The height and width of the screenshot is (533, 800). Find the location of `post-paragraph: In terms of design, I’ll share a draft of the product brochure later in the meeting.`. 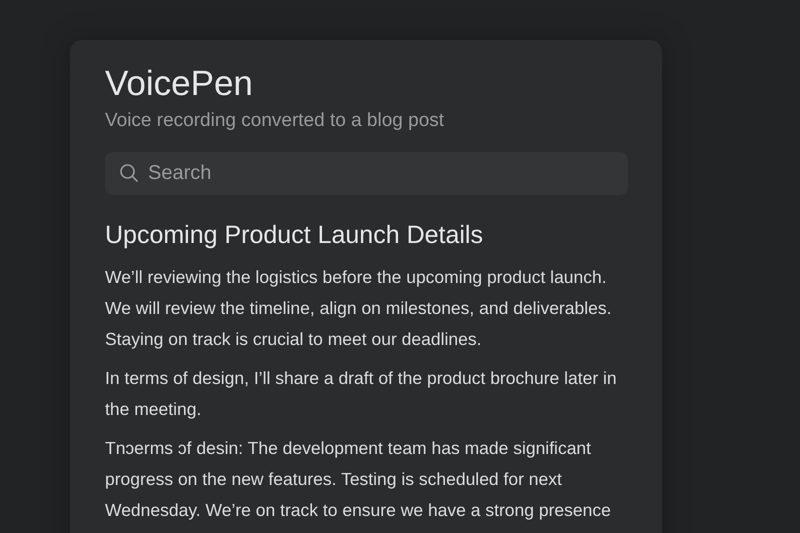

post-paragraph: In terms of design, I’ll share a draft of the product brochure later in the meeting. is located at coordinates (361, 394).